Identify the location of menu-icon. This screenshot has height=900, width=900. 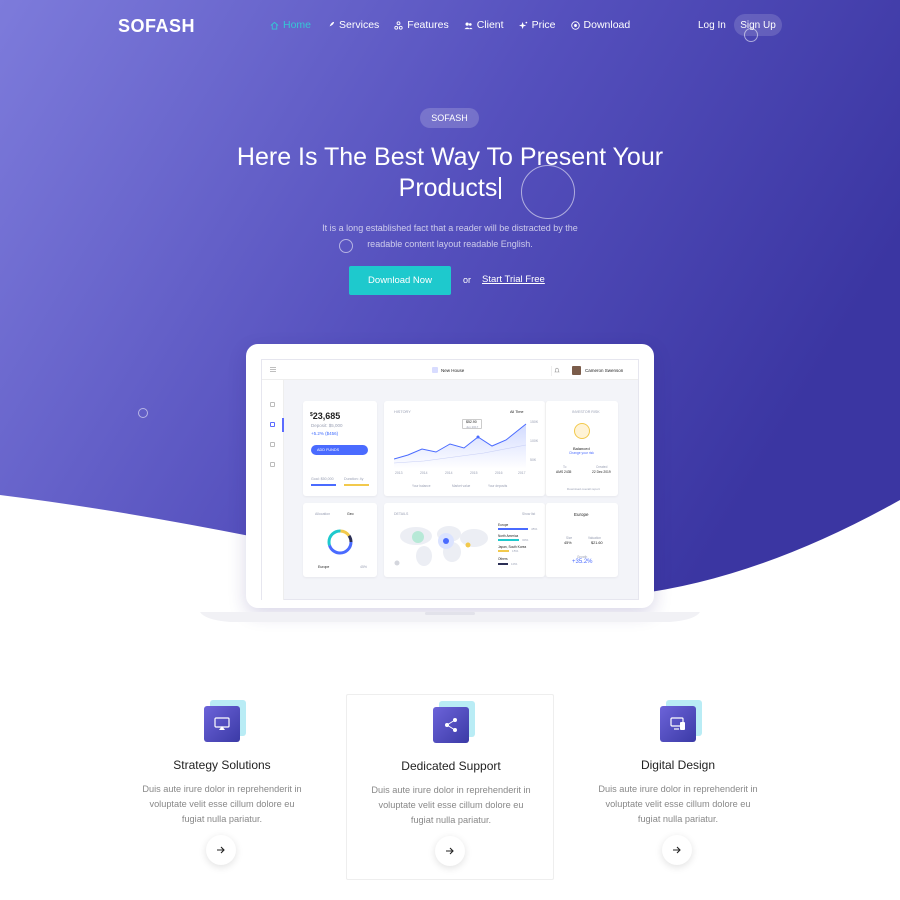
(273, 369).